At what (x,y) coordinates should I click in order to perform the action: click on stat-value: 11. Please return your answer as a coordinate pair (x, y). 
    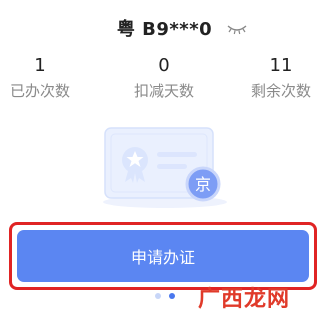
    Looking at the image, I should click on (281, 65).